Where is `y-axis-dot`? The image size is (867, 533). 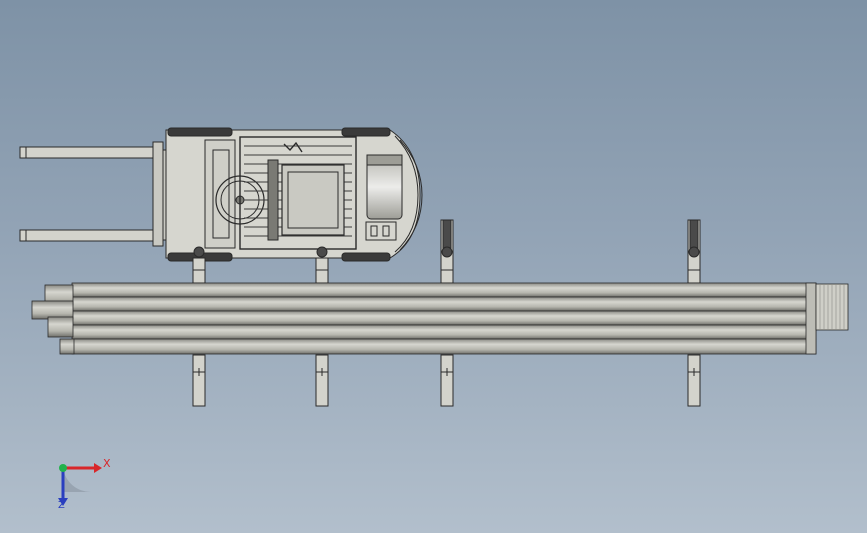 y-axis-dot is located at coordinates (63, 468).